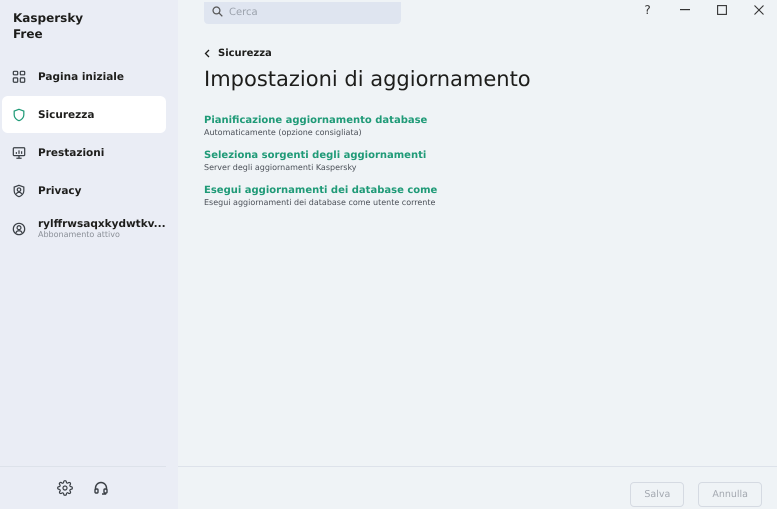 The height and width of the screenshot is (509, 777). Describe the element at coordinates (721, 10) in the screenshot. I see `maximize-icon` at that location.